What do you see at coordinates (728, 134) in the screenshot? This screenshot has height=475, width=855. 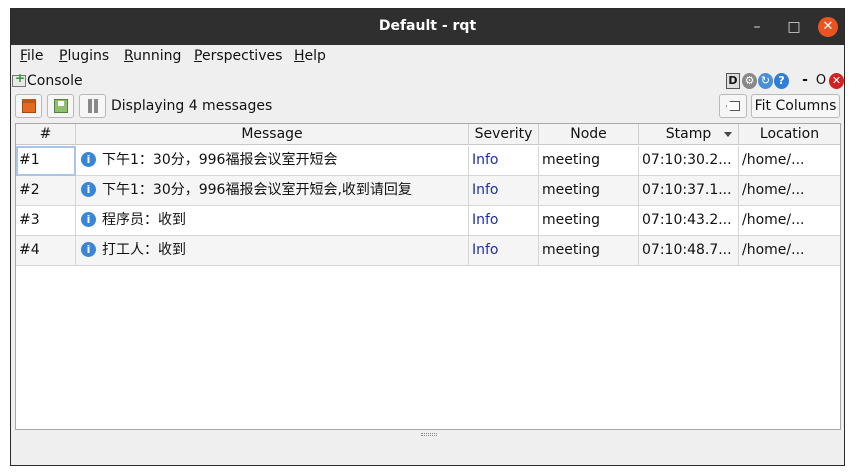 I see `sort-descending-icon` at bounding box center [728, 134].